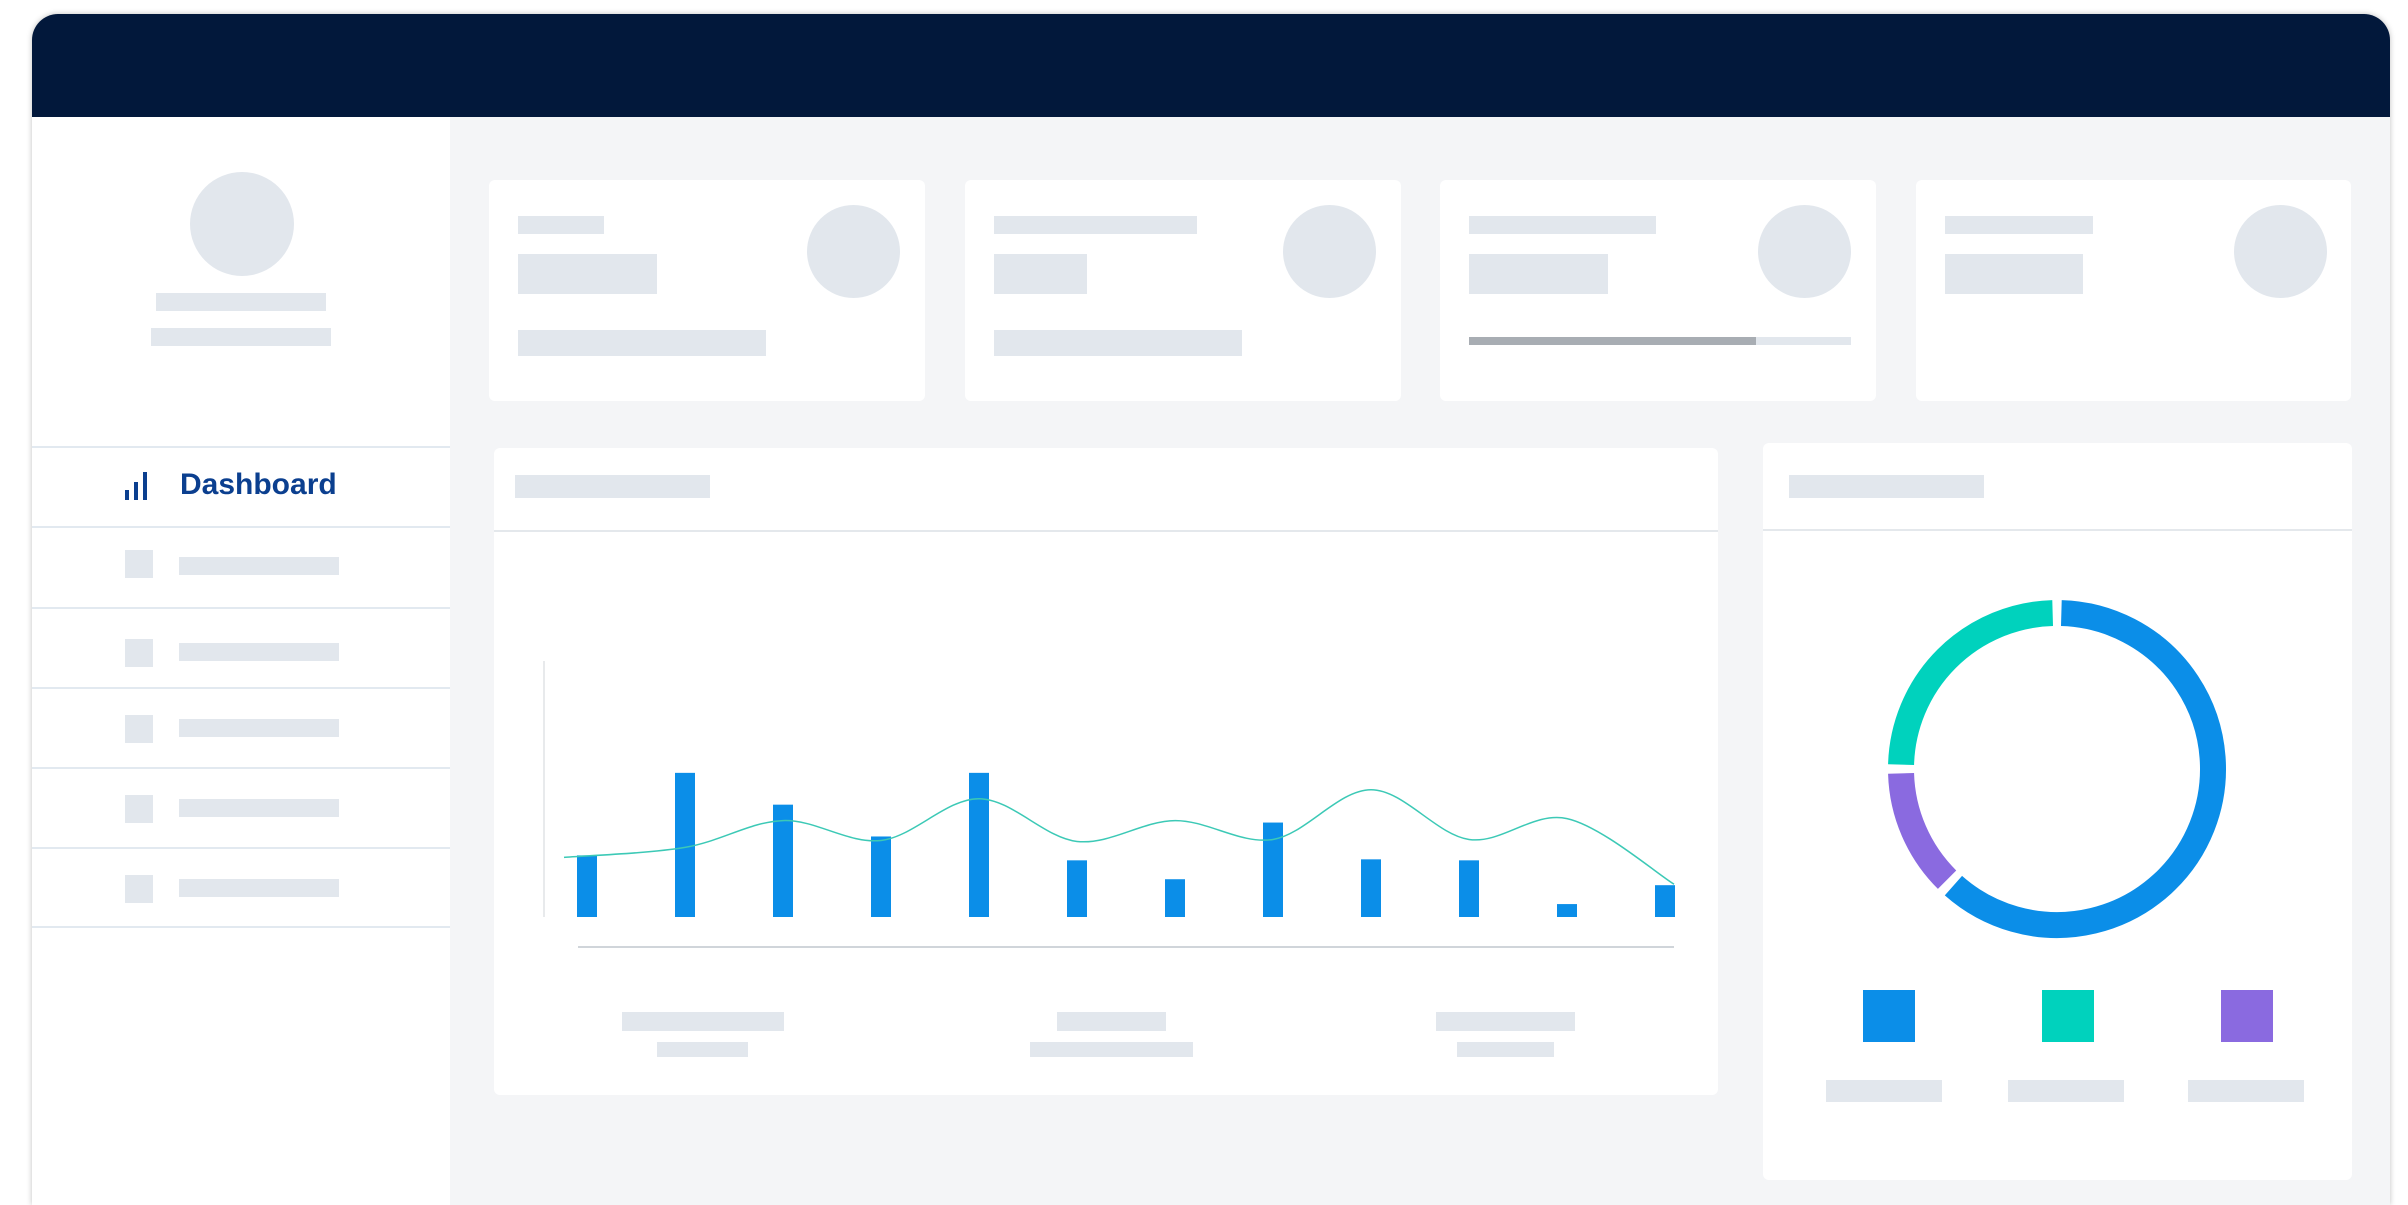 The image size is (2408, 1205). I want to click on progress-bar-fill, so click(1612, 341).